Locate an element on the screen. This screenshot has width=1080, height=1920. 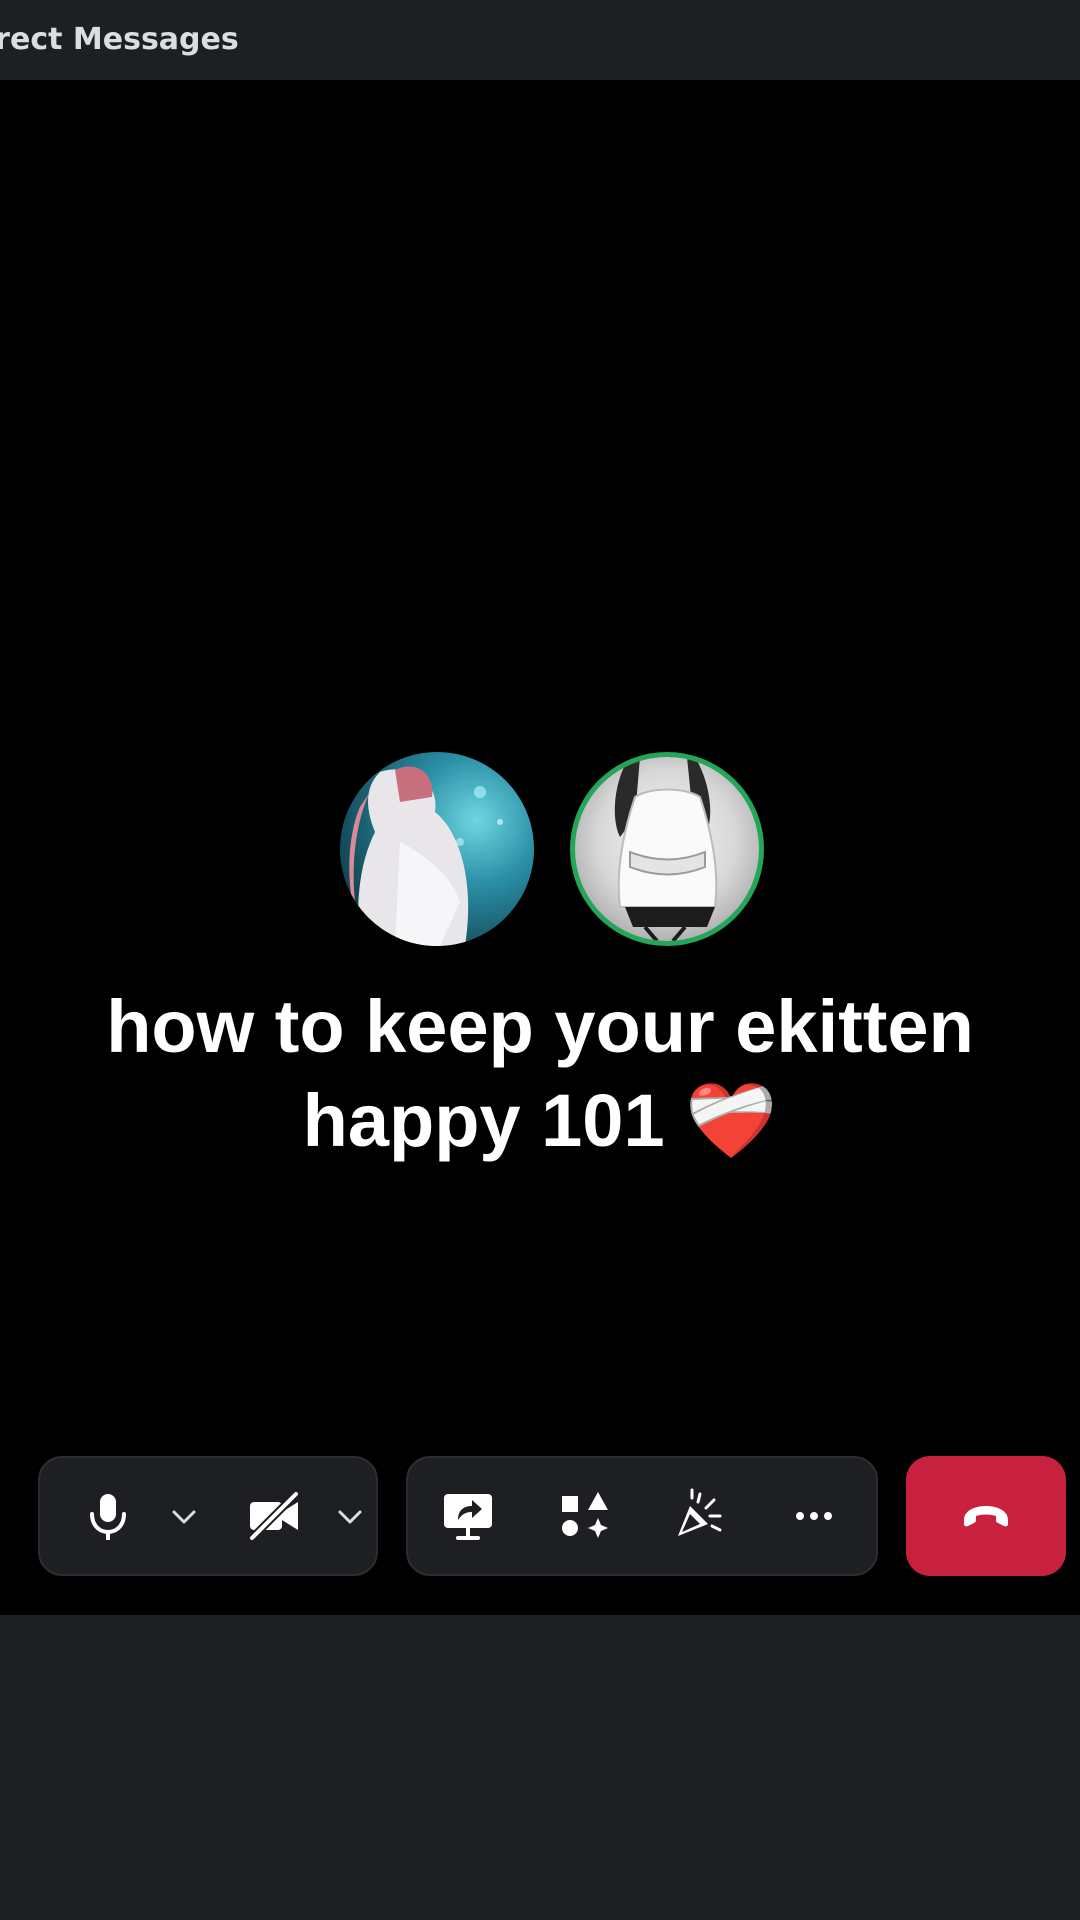
top-bar: Direct Messages is located at coordinates (540, 40).